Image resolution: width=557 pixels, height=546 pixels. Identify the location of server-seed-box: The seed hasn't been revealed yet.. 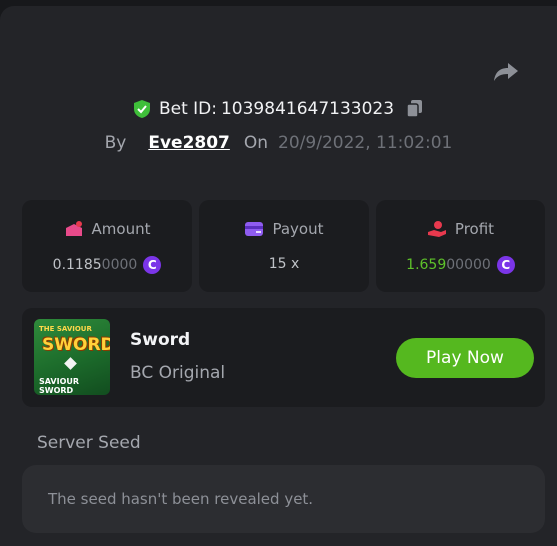
(283, 499).